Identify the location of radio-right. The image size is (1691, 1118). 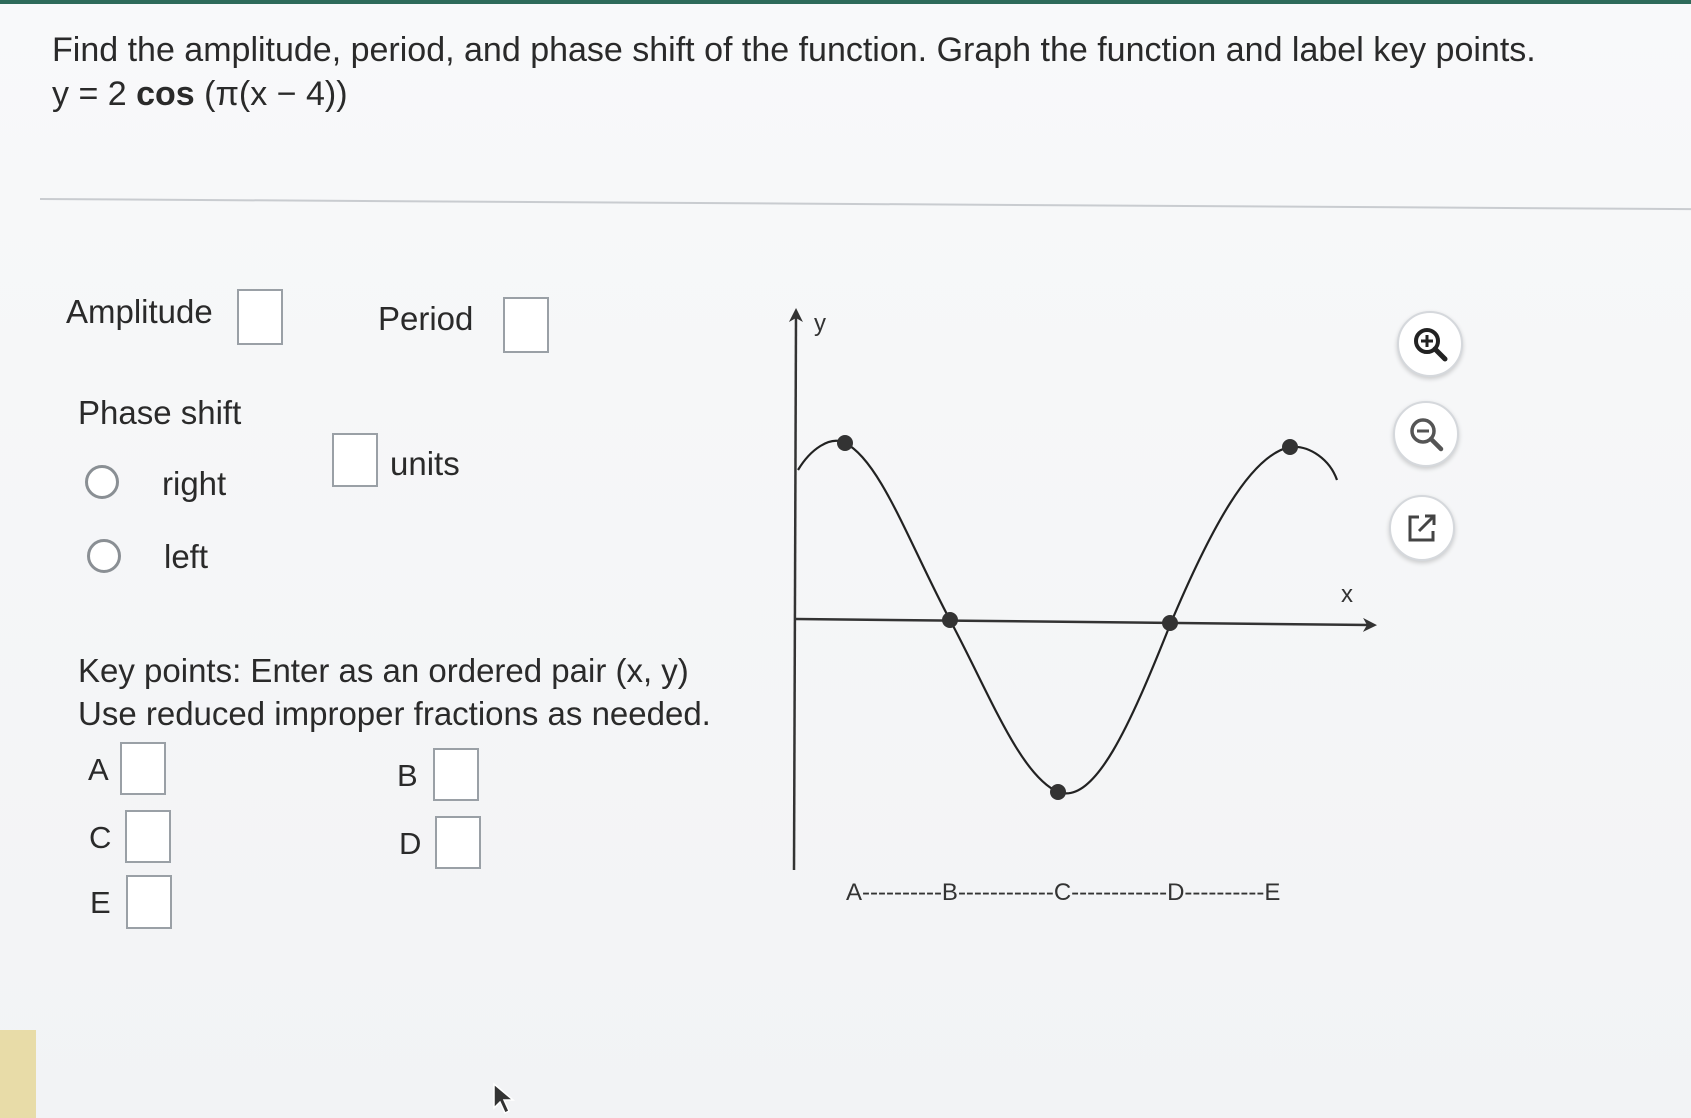
(102, 482).